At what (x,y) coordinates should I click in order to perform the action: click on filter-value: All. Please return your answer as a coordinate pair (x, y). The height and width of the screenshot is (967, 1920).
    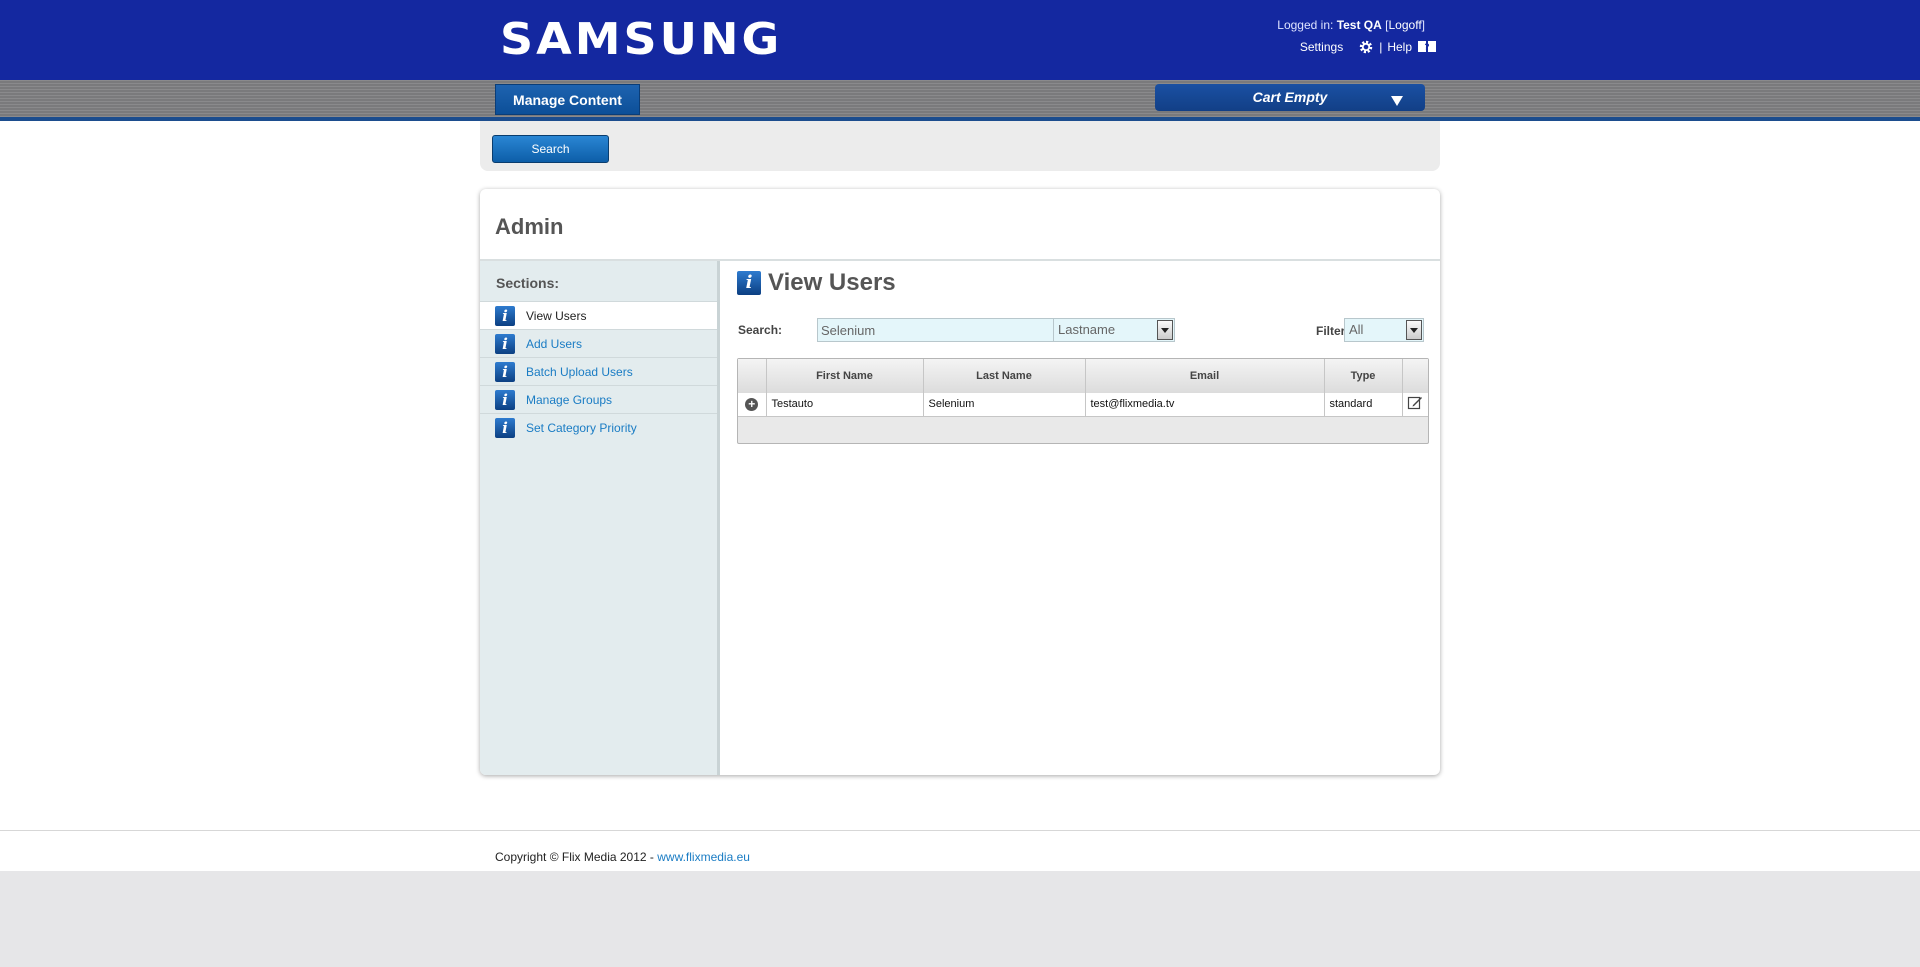
    Looking at the image, I should click on (1356, 329).